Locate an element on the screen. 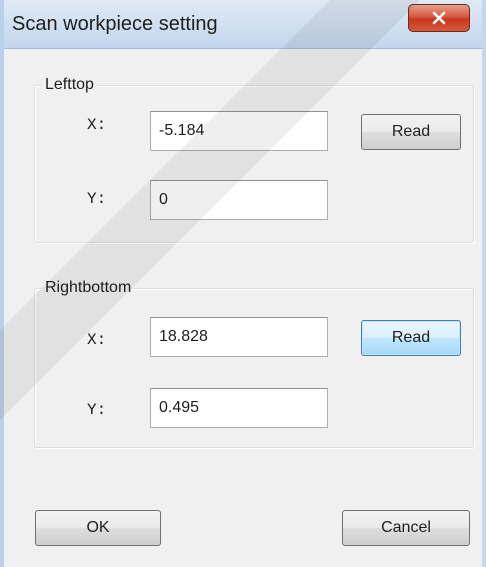 Image resolution: width=486 pixels, height=567 pixels. rightbottom-group-title: Rightbottom is located at coordinates (88, 288).